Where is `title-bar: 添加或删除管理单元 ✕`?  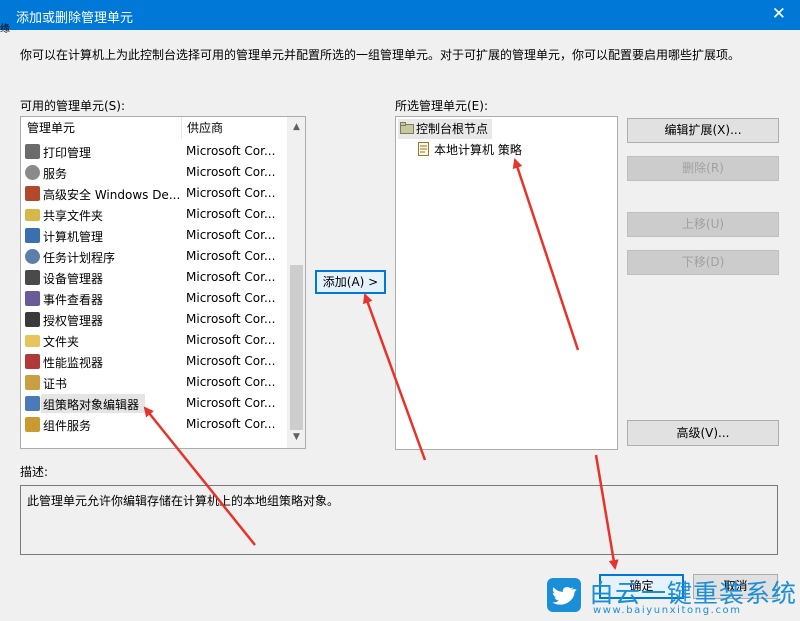
title-bar: 添加或删除管理单元 ✕ is located at coordinates (400, 15).